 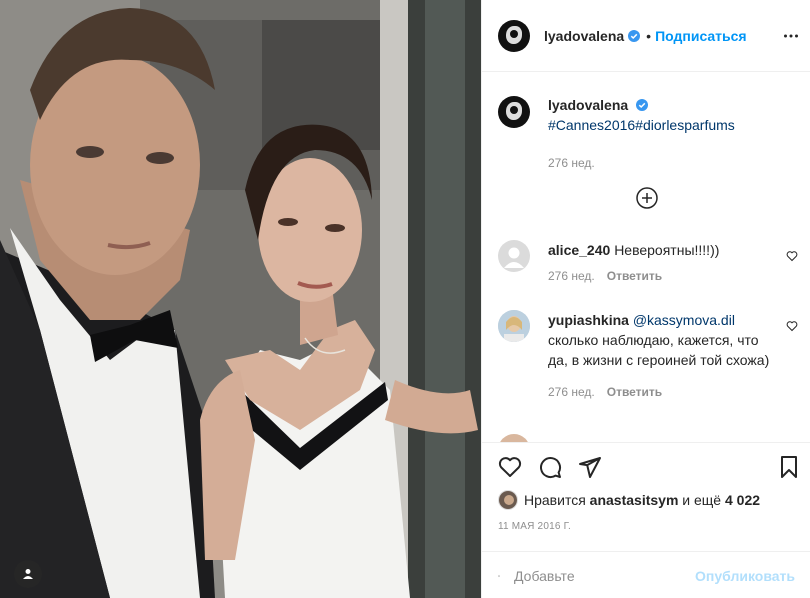 What do you see at coordinates (514, 35) in the screenshot?
I see `author-avatar` at bounding box center [514, 35].